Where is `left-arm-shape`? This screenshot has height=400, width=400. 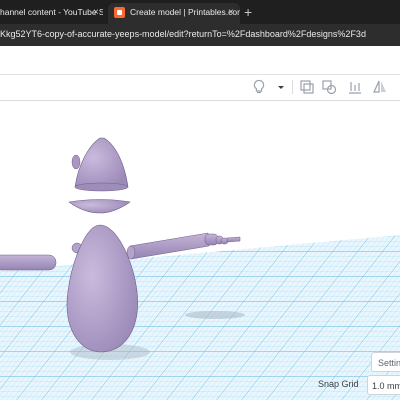
left-arm-shape is located at coordinates (28, 262).